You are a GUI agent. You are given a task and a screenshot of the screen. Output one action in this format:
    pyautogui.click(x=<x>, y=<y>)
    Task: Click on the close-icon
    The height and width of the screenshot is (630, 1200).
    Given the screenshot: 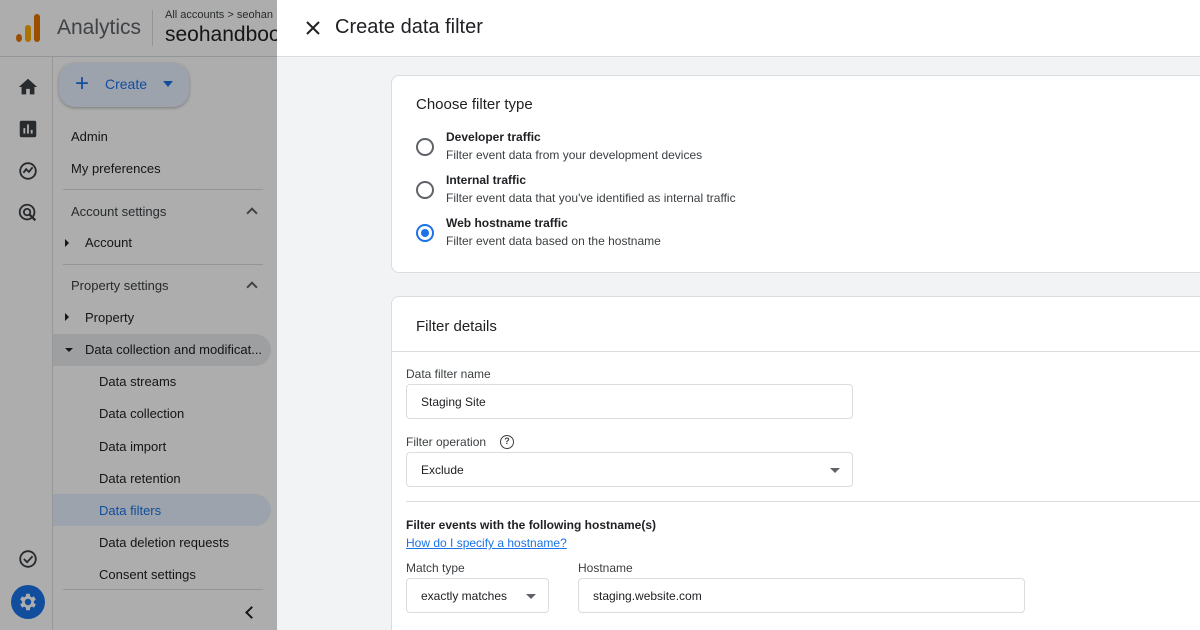 What is the action you would take?
    pyautogui.click(x=313, y=28)
    